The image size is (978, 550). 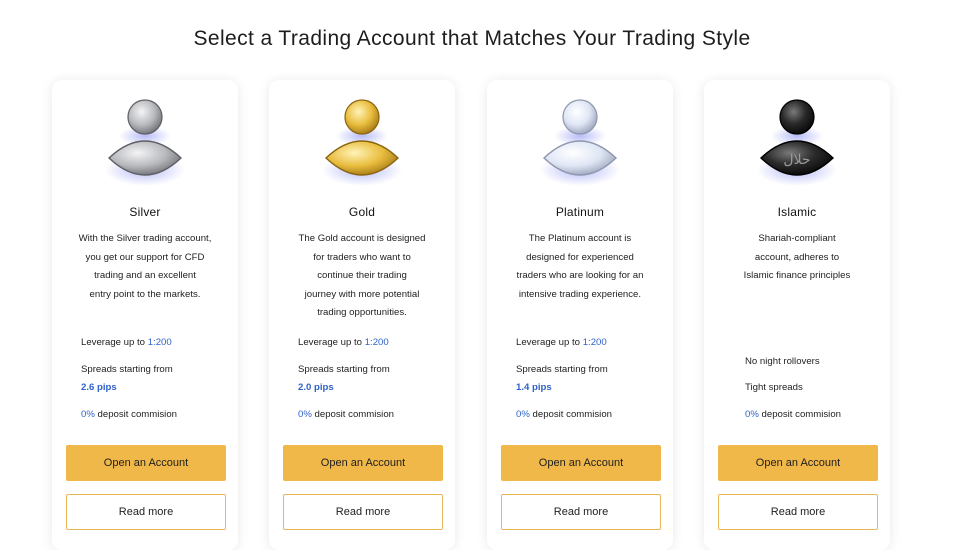 What do you see at coordinates (782, 361) in the screenshot?
I see `no-night-rollovers: No night rollovers` at bounding box center [782, 361].